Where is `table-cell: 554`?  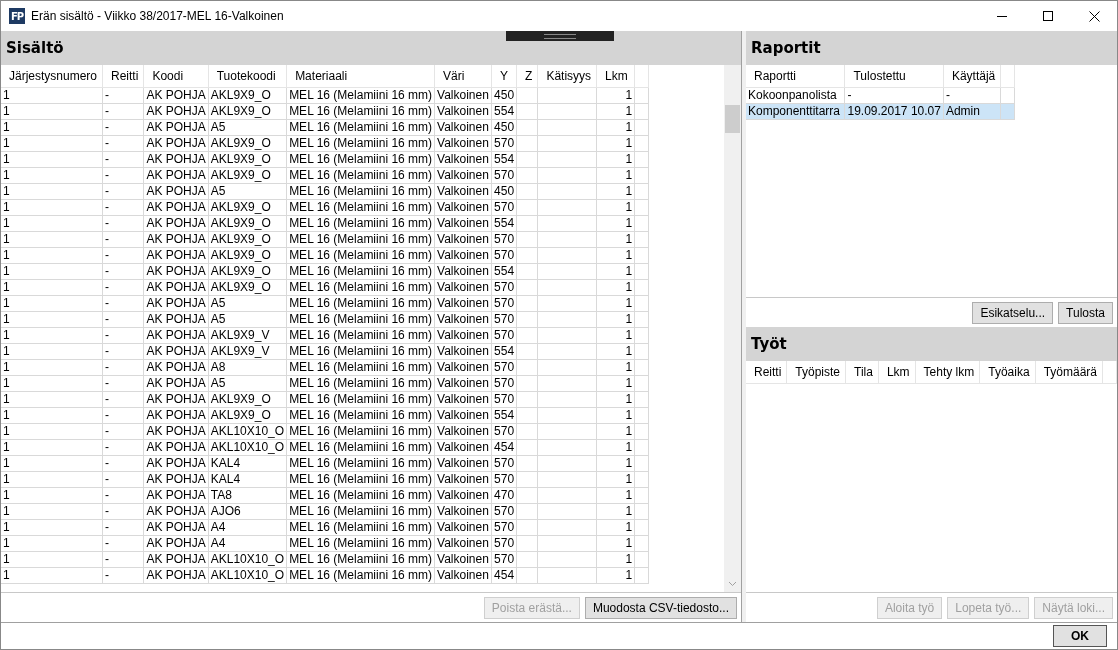
table-cell: 554 is located at coordinates (504, 415).